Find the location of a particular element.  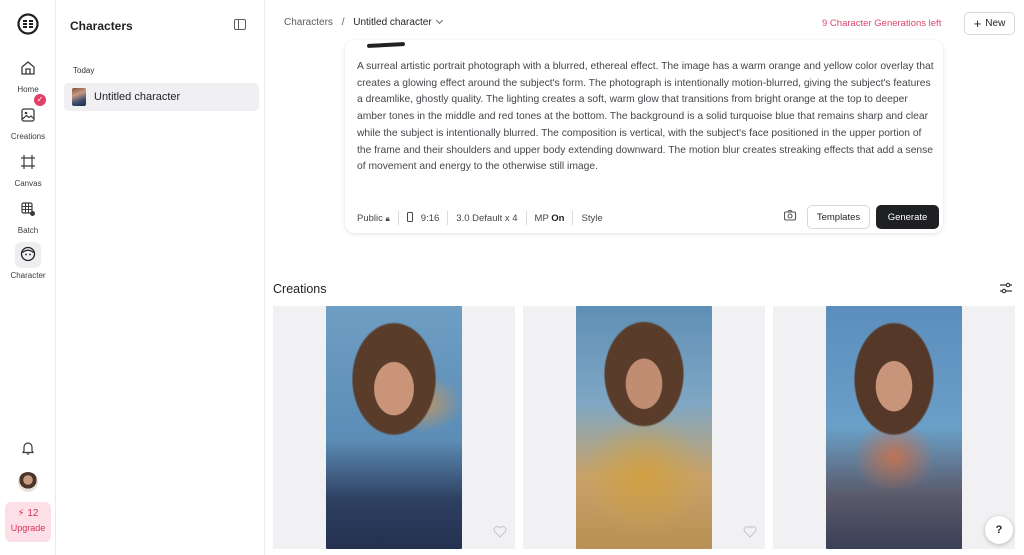

plus-icon: + is located at coordinates (977, 23).